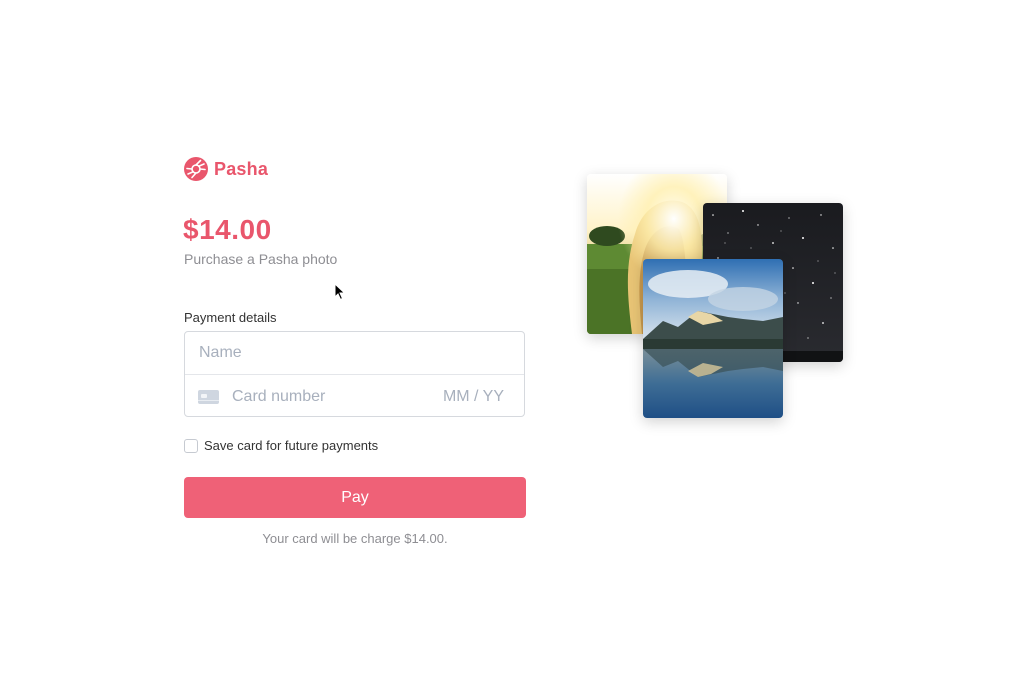 The image size is (1016, 673). What do you see at coordinates (261, 259) in the screenshot?
I see `product-description: Purchase a Pasha photo` at bounding box center [261, 259].